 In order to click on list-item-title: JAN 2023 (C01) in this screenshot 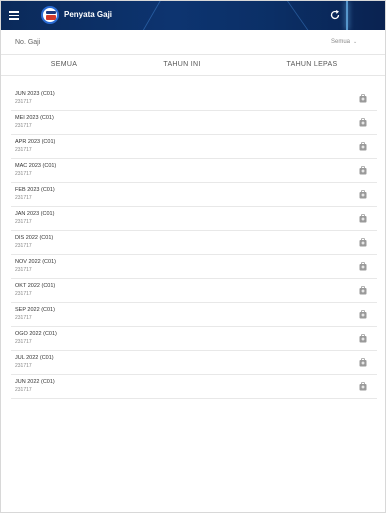, I will do `click(35, 214)`.